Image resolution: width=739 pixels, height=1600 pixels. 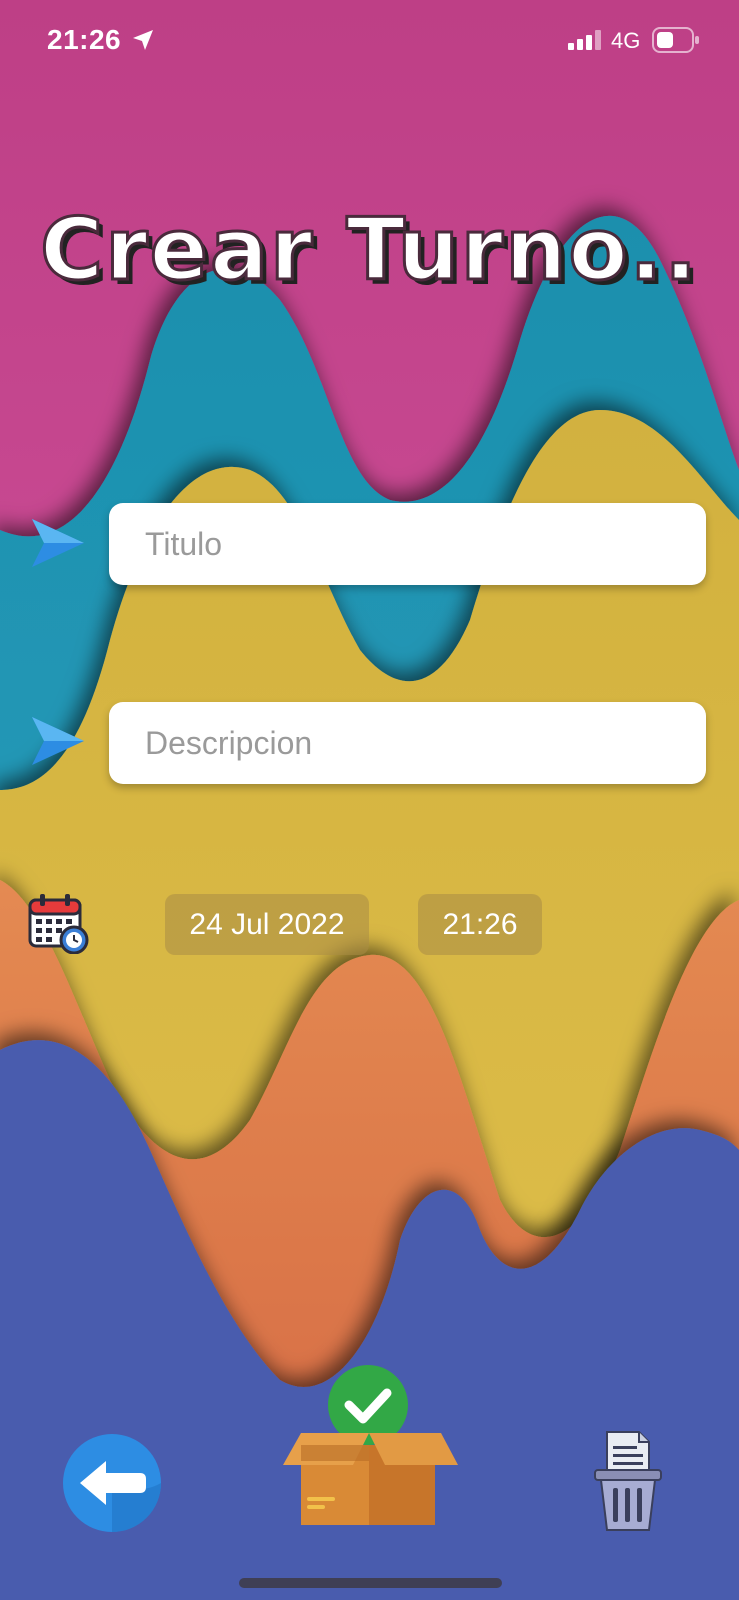 What do you see at coordinates (628, 1481) in the screenshot?
I see `trash-icon` at bounding box center [628, 1481].